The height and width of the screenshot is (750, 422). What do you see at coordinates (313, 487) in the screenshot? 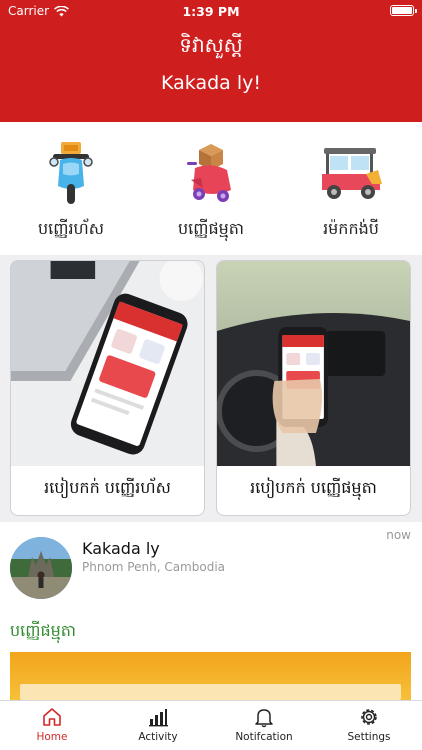
I see `guide-label: របៀបកក់ បញ្ញើផម្មុតា` at bounding box center [313, 487].